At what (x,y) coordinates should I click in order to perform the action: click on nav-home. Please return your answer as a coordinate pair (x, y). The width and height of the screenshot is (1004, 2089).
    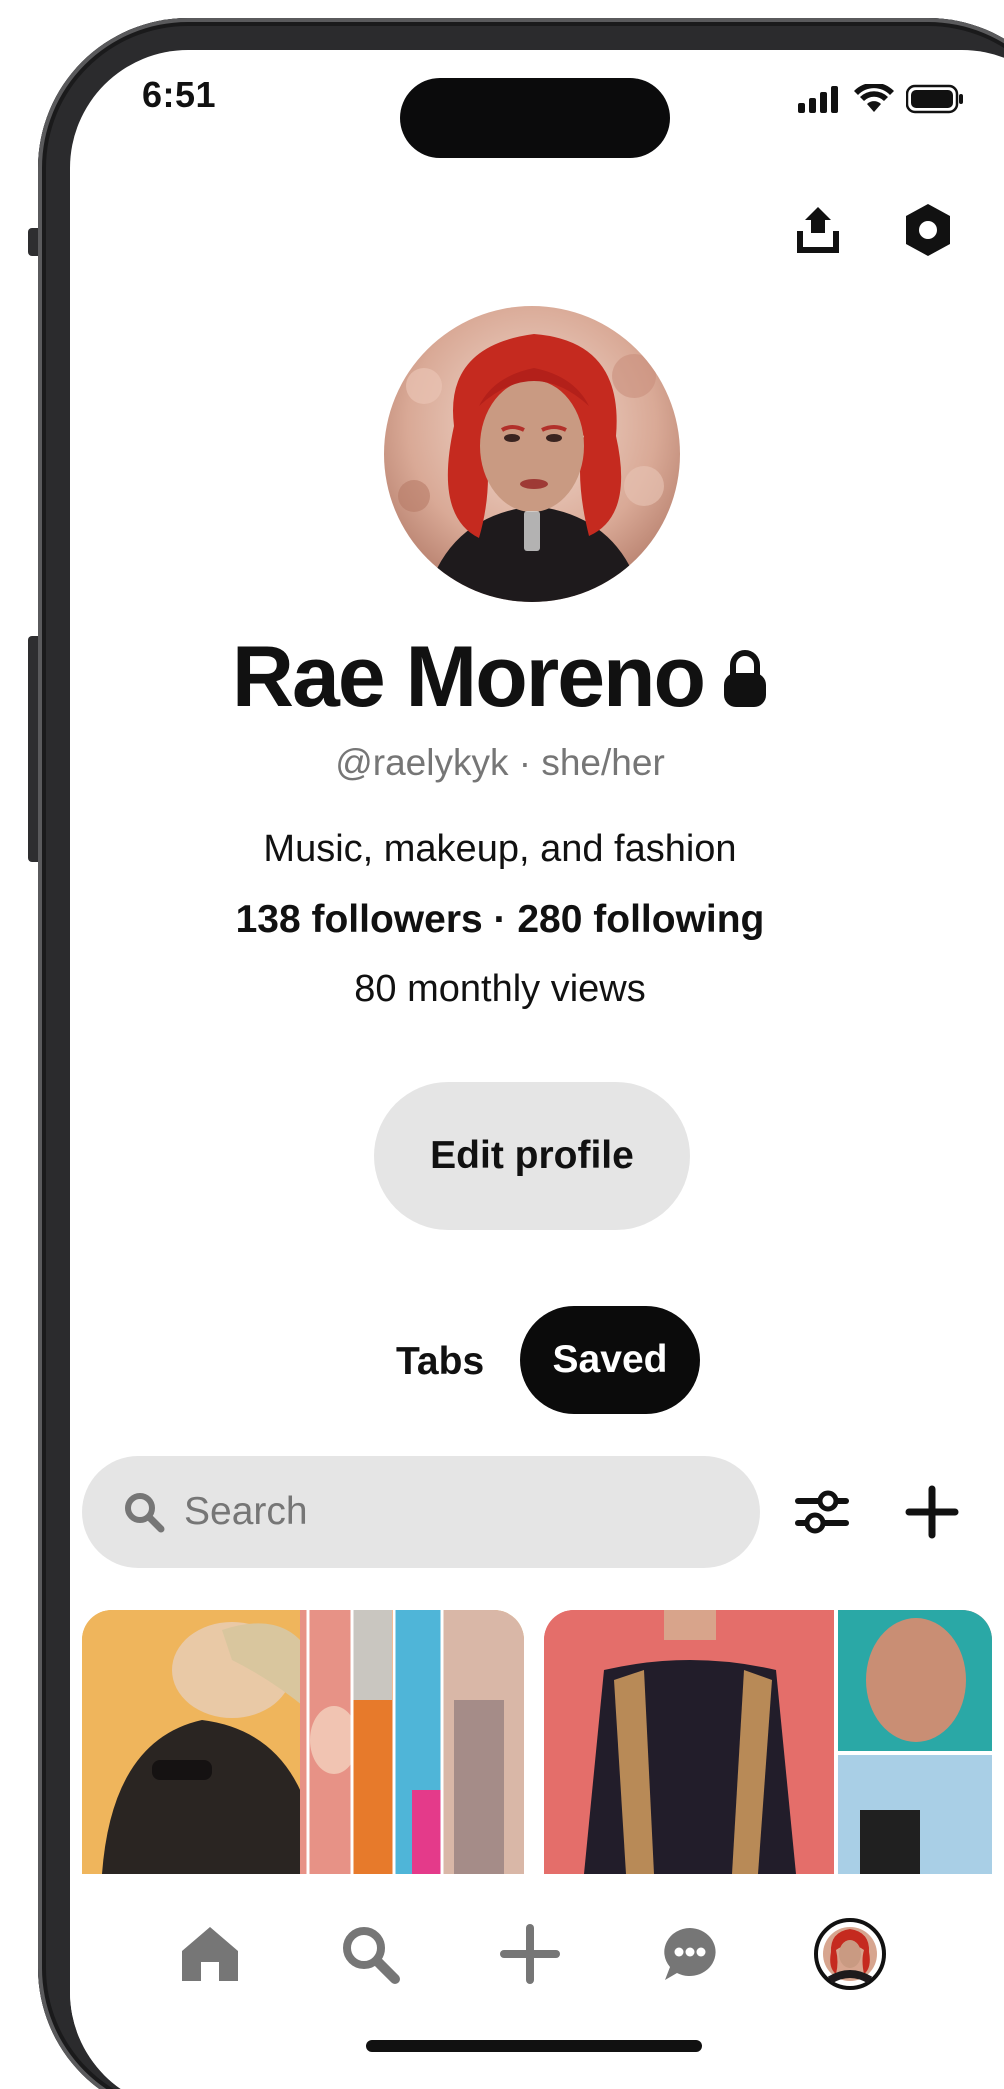
    Looking at the image, I should click on (210, 1954).